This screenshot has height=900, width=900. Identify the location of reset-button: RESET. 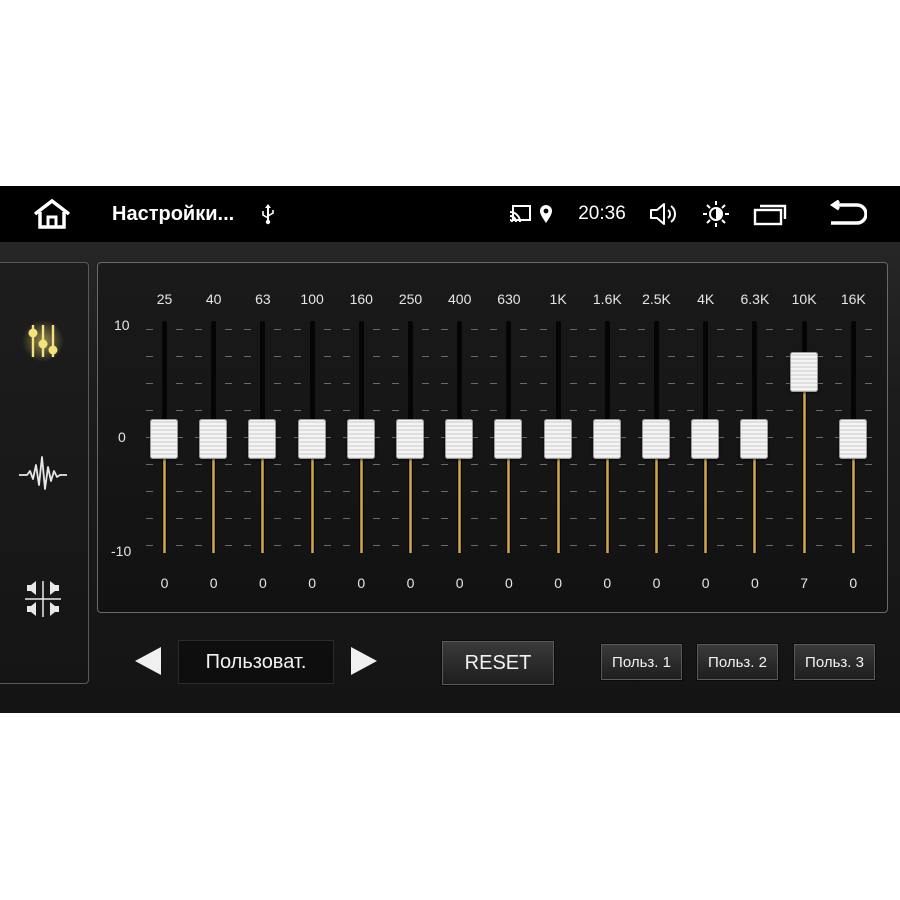
(498, 663).